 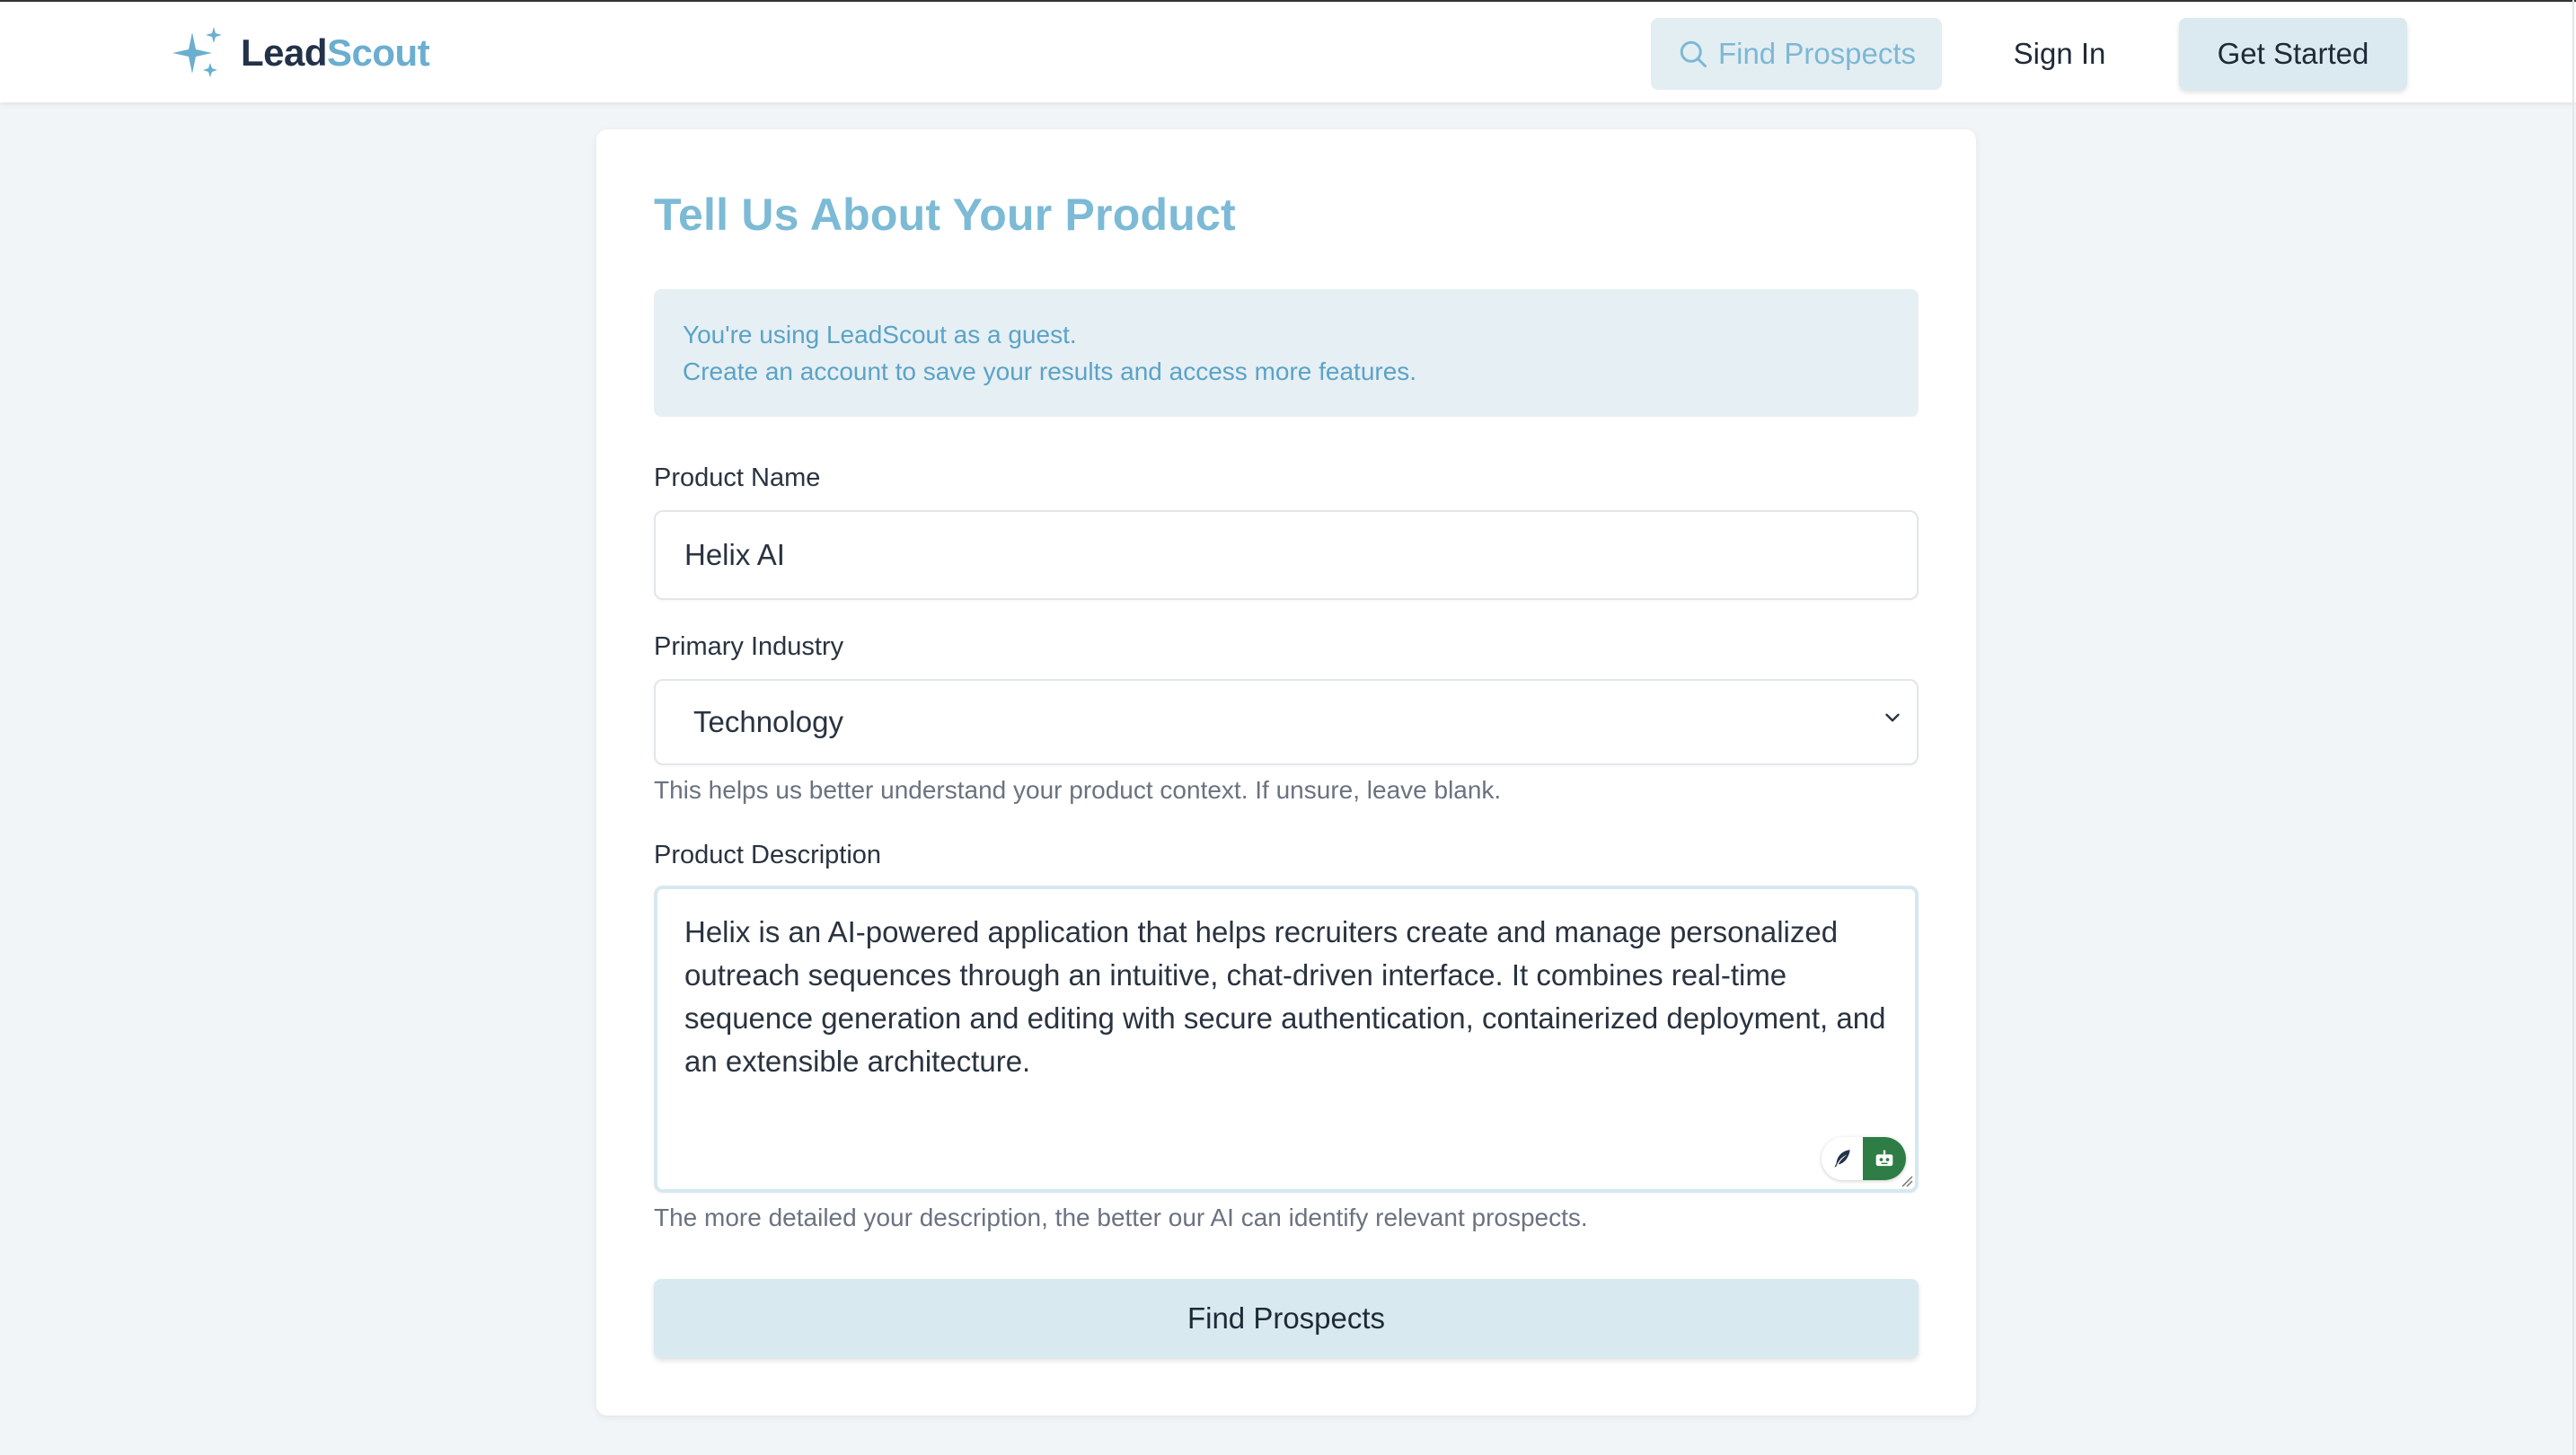 What do you see at coordinates (1842, 1158) in the screenshot?
I see `quill-icon` at bounding box center [1842, 1158].